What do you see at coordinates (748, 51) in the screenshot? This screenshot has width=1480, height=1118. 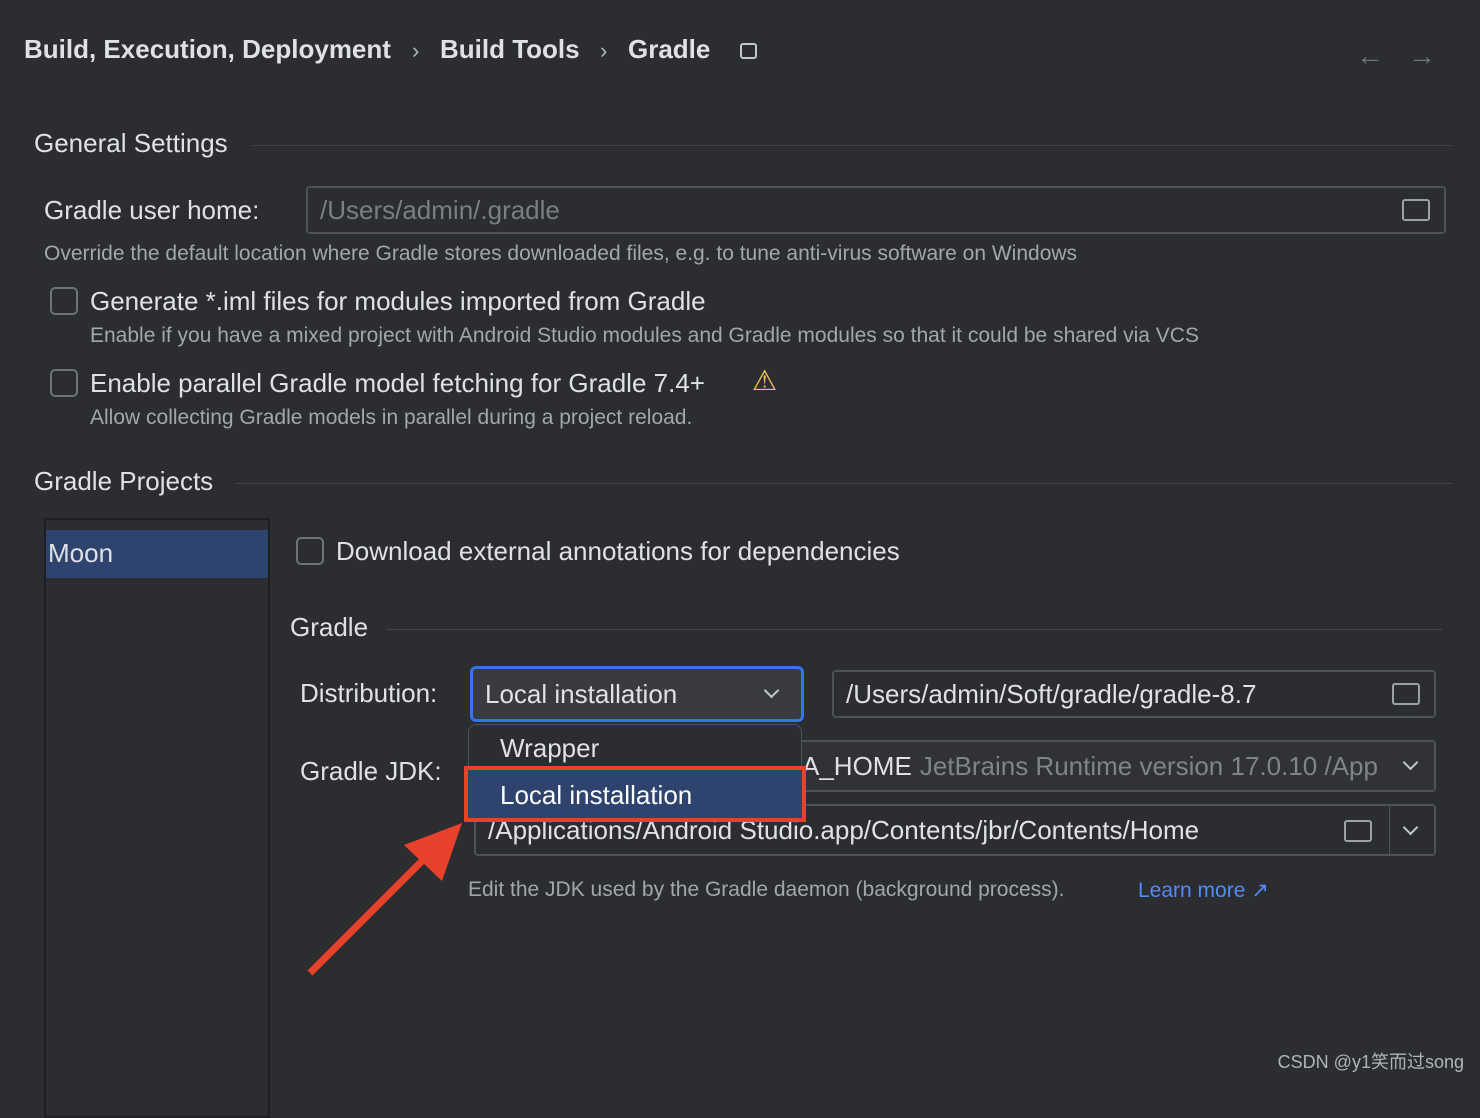 I see `window-icon` at bounding box center [748, 51].